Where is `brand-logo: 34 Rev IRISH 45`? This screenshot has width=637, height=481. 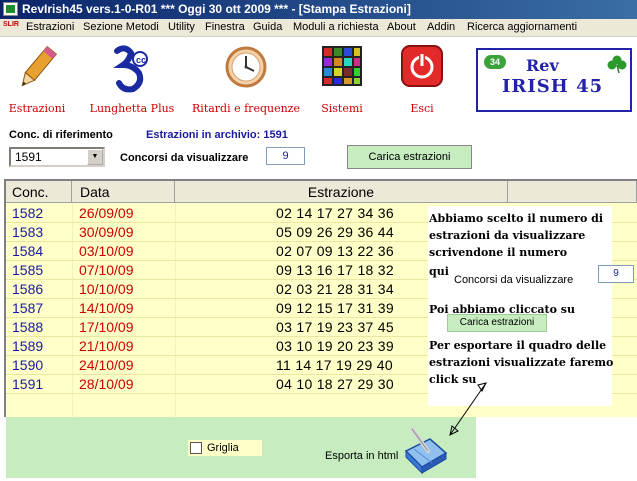
brand-logo: 34 Rev IRISH 45 is located at coordinates (554, 80).